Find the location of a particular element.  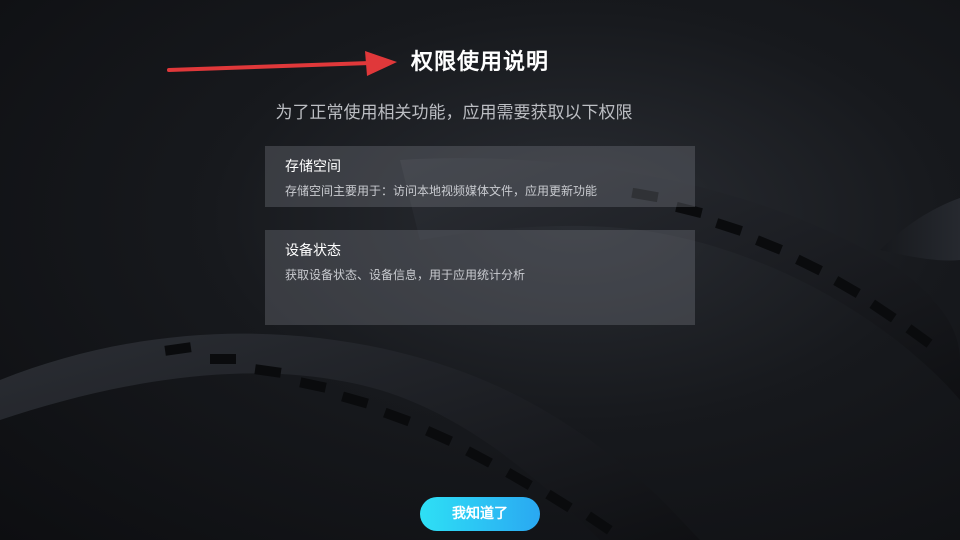

permission-title: 存储空间 is located at coordinates (313, 167).